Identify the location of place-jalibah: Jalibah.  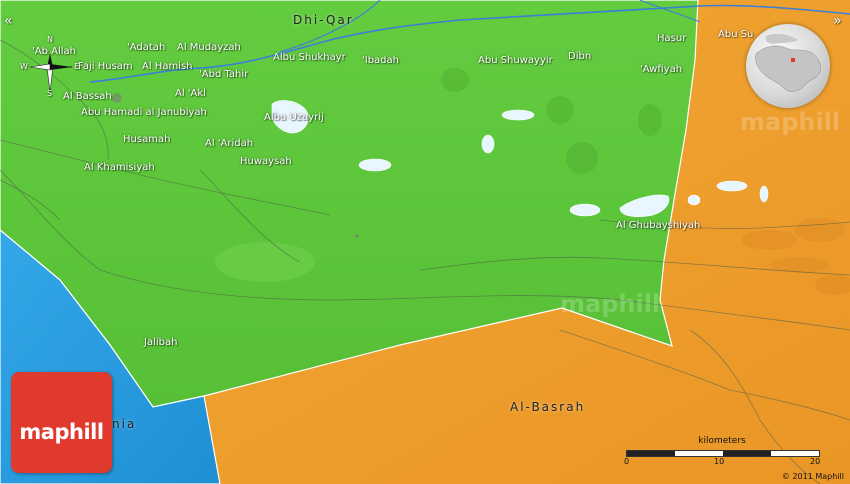
(160, 343).